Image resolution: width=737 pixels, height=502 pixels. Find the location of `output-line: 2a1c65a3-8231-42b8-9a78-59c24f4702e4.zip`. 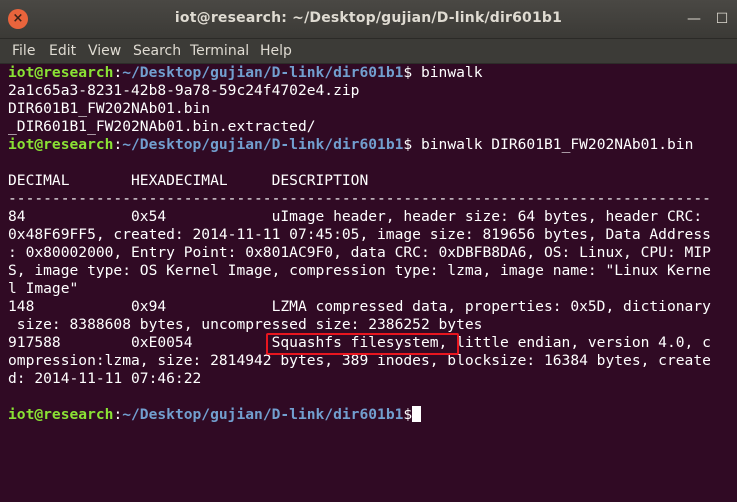

output-line: 2a1c65a3-8231-42b8-9a78-59c24f4702e4.zip is located at coordinates (184, 90).